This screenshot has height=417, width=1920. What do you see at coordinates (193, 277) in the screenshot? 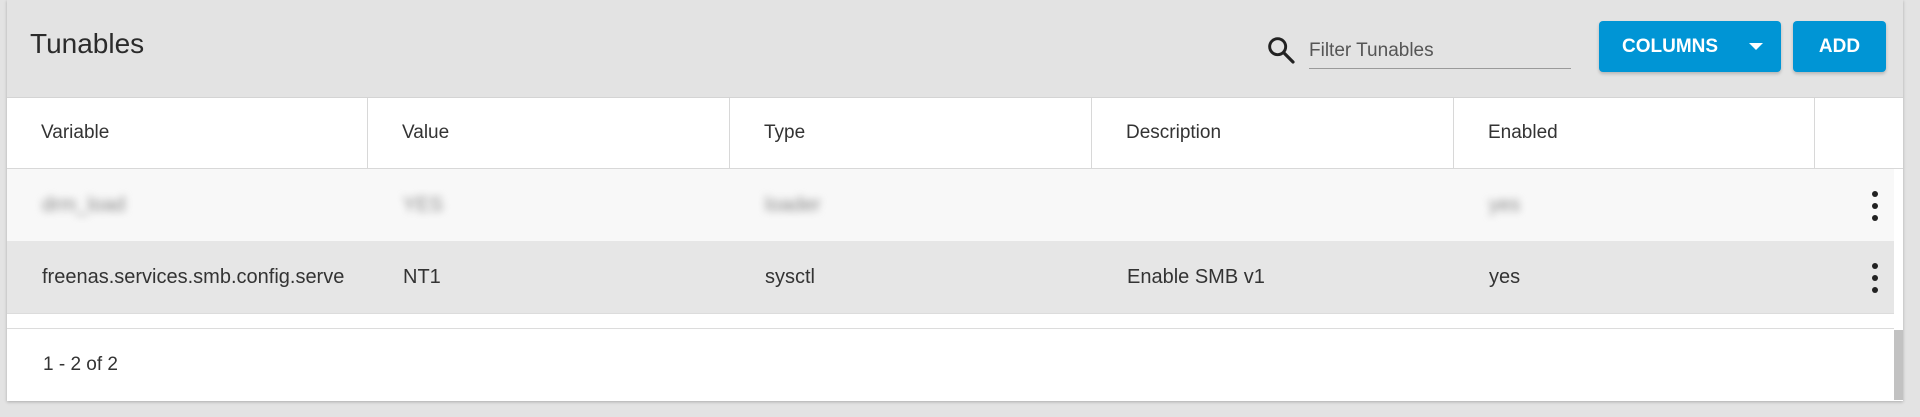
I see `cell-variable: freenas.services.smb.config.serve` at bounding box center [193, 277].